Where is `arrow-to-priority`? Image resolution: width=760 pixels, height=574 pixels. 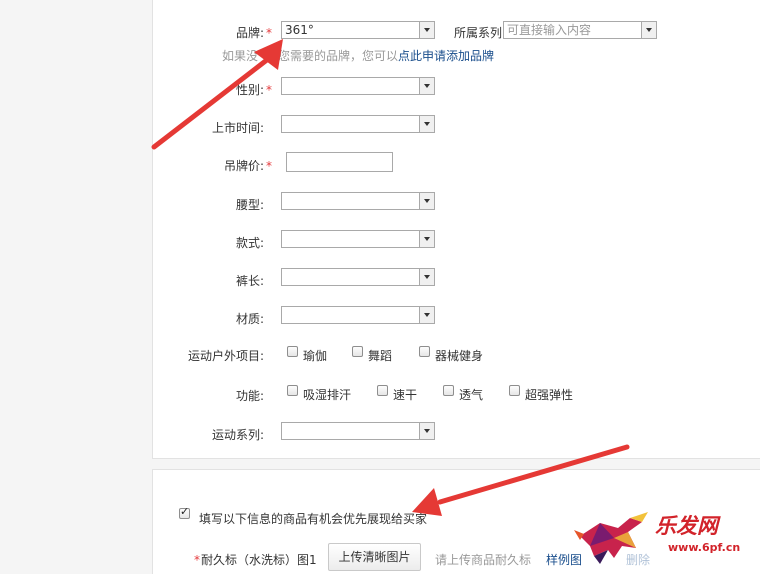
arrow-to-priority is located at coordinates (521, 480).